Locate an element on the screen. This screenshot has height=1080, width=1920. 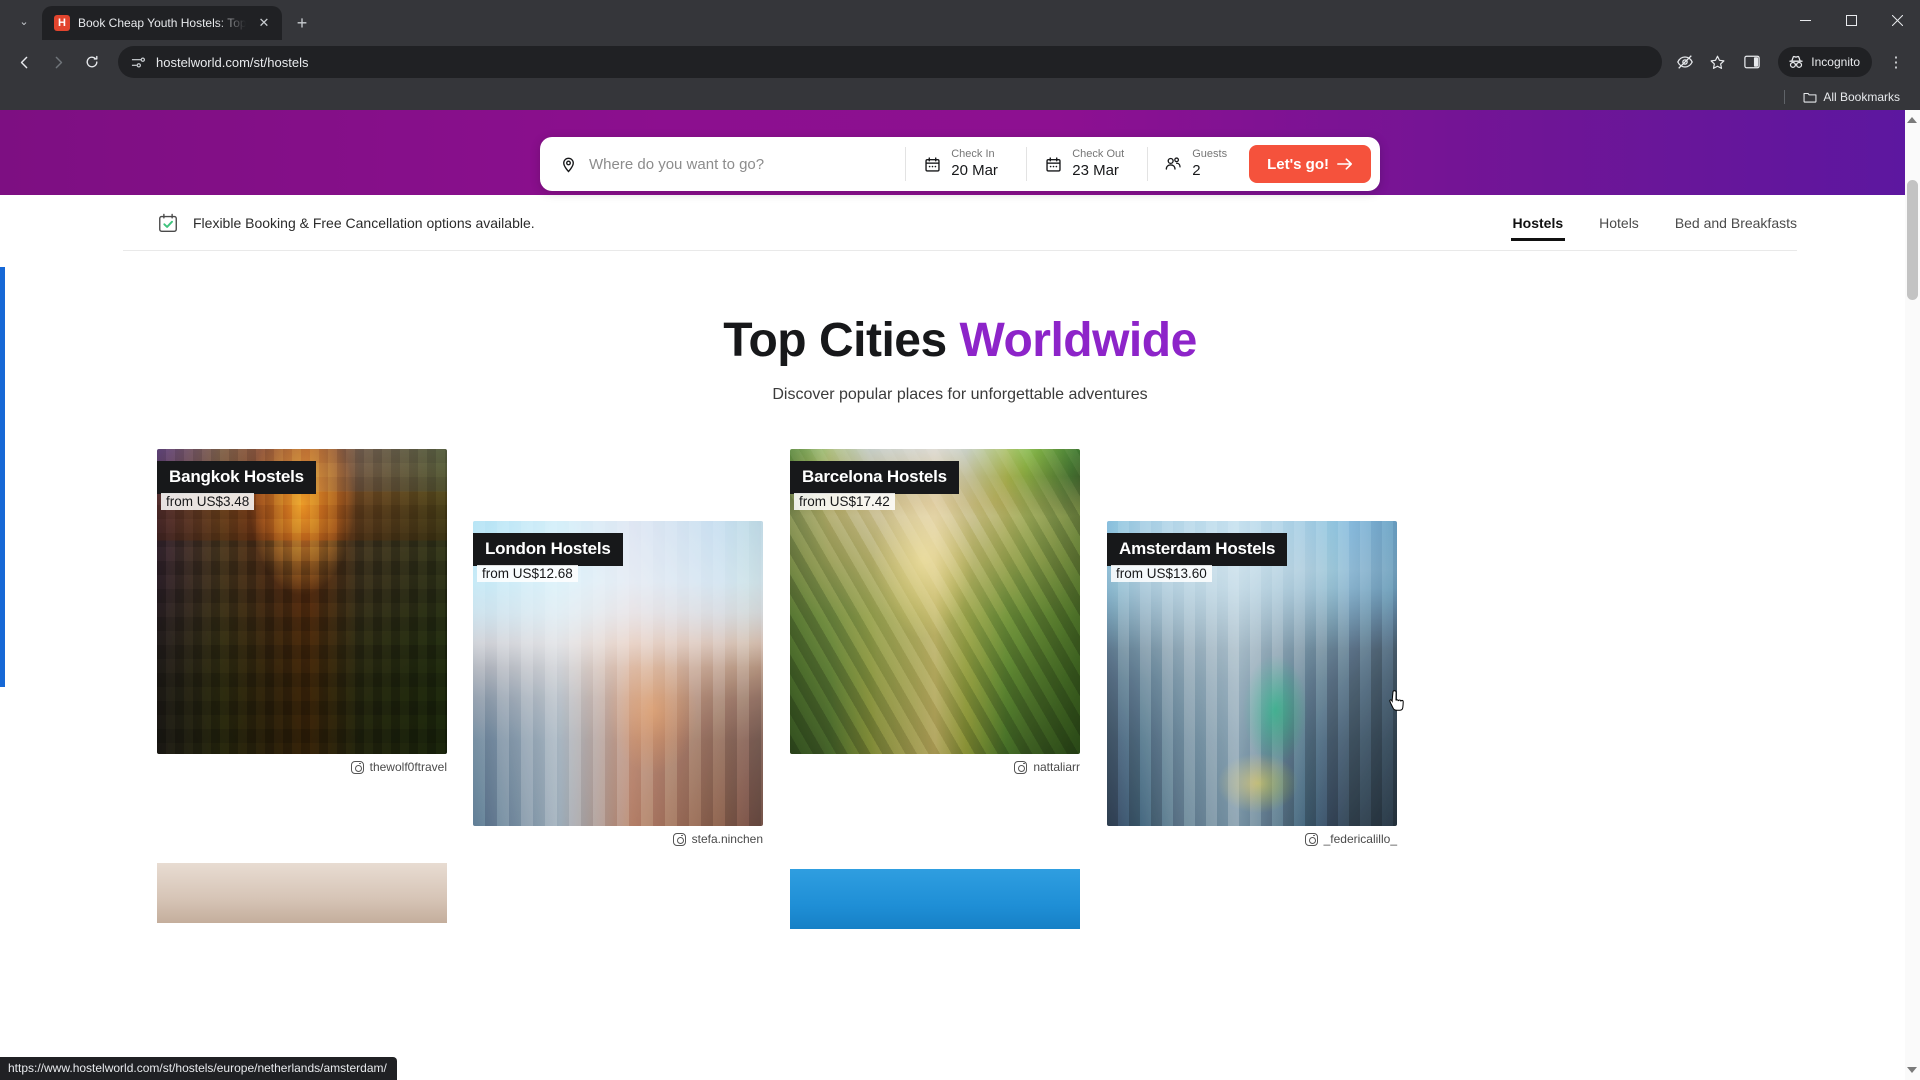
city-name-chip: Bangkok Hostels is located at coordinates (236, 477).